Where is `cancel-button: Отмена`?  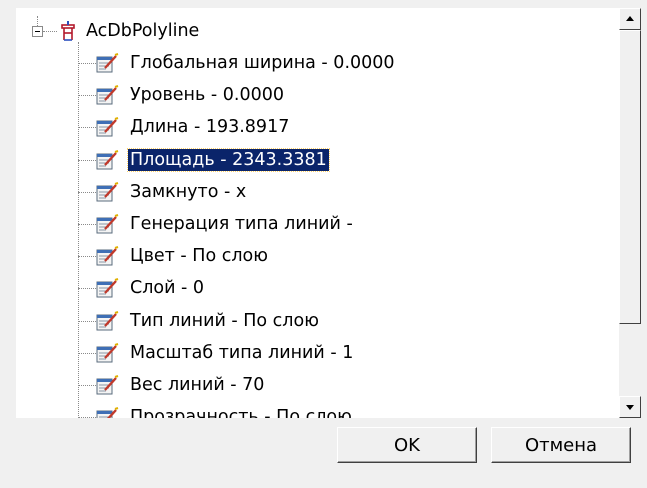 cancel-button: Отмена is located at coordinates (561, 445).